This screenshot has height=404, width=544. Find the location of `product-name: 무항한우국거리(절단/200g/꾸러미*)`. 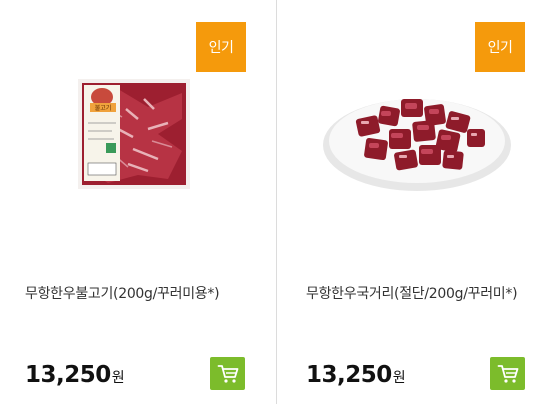

product-name: 무항한우국거리(절단/200g/꾸러미*) is located at coordinates (412, 293).